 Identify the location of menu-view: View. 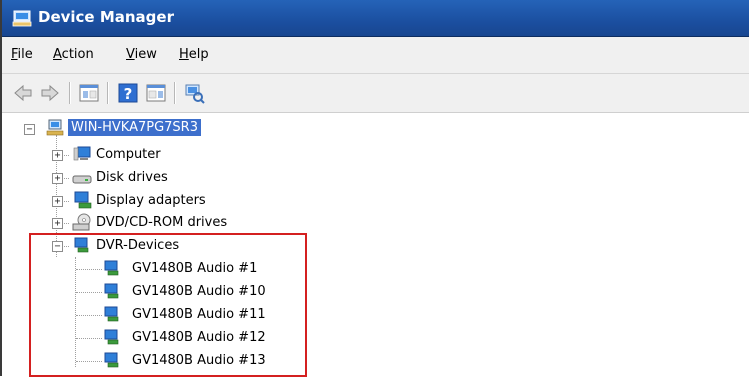
(141, 54).